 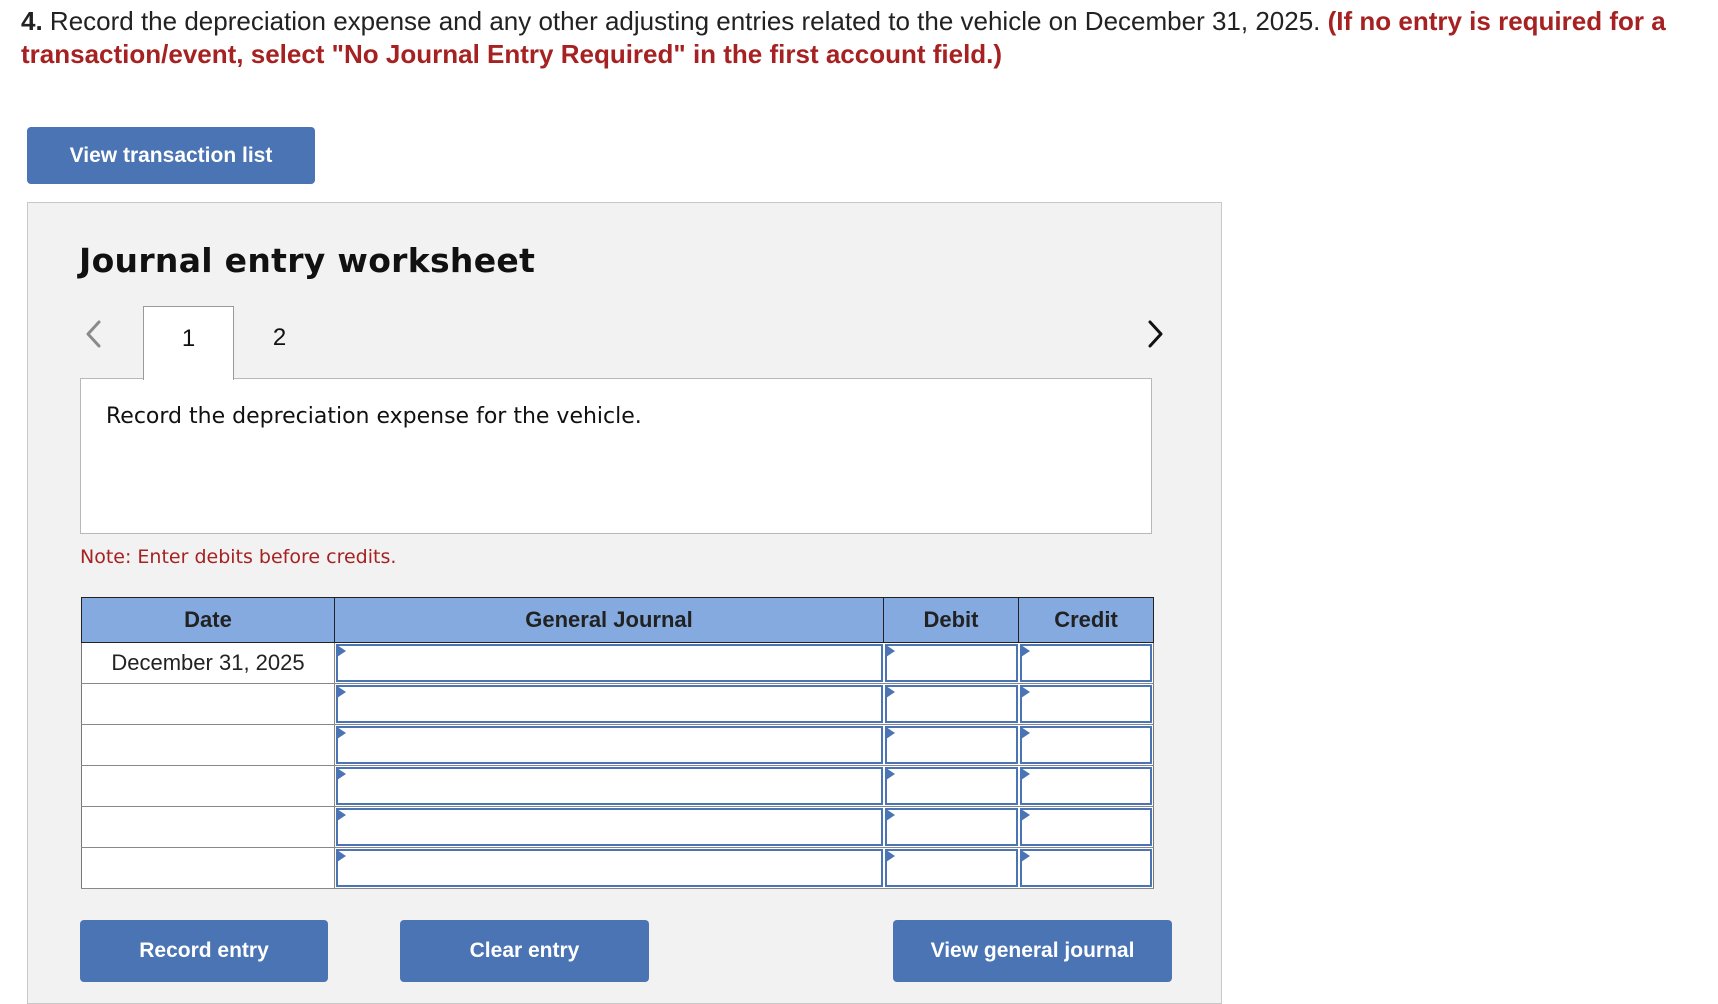 I want to click on clear-entry-button: Clear entry, so click(x=524, y=951).